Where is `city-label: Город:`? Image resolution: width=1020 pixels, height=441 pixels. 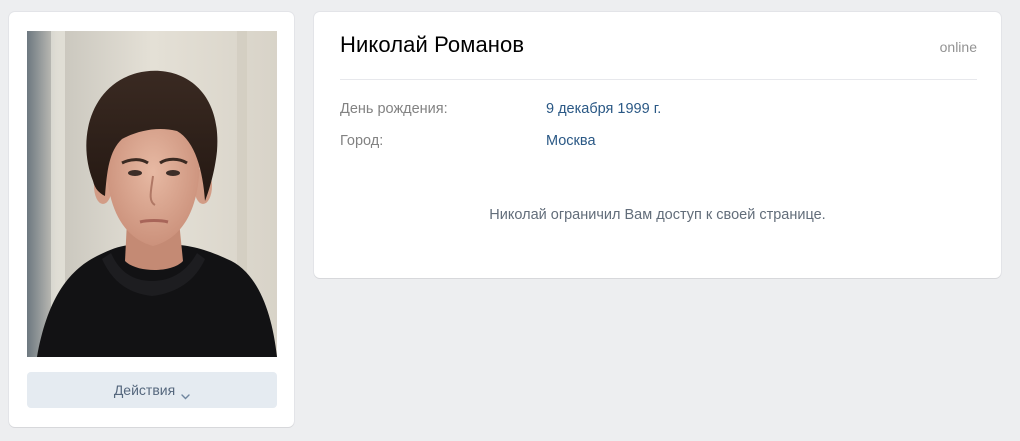
city-label: Город: is located at coordinates (362, 141).